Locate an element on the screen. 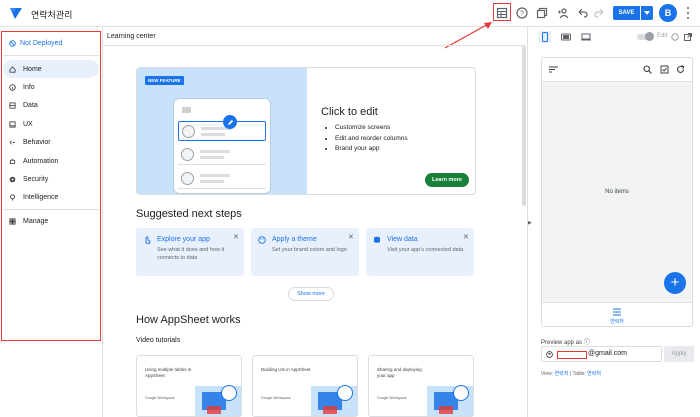  sidebar-item-behavior: Behavior is located at coordinates (51, 143).